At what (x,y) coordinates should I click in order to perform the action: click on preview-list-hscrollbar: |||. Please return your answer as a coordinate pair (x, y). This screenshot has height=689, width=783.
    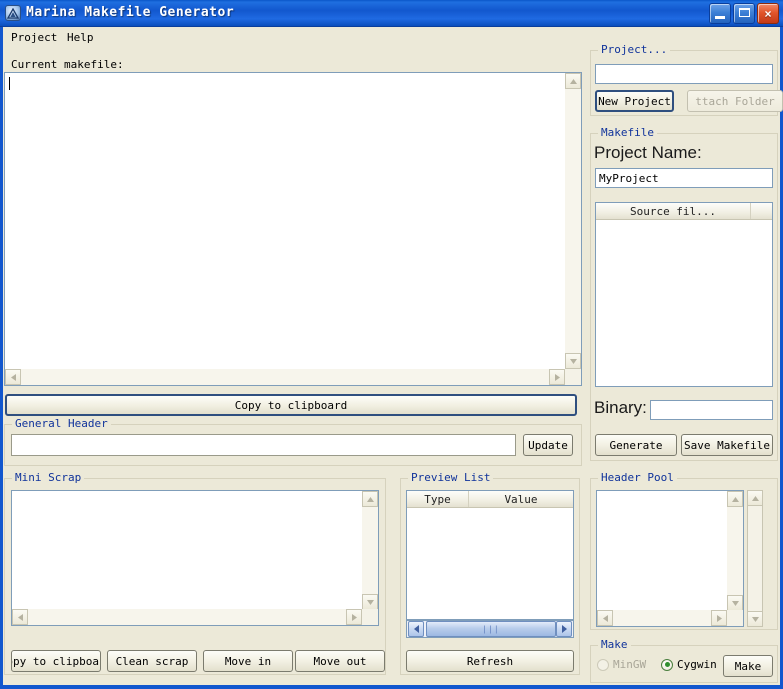
    Looking at the image, I should click on (490, 629).